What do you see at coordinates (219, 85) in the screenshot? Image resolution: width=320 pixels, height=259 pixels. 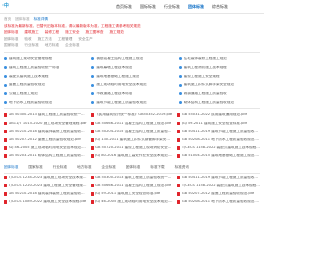 I see `related-standard-link: 建筑施工扣件式脚手架安全规范` at bounding box center [219, 85].